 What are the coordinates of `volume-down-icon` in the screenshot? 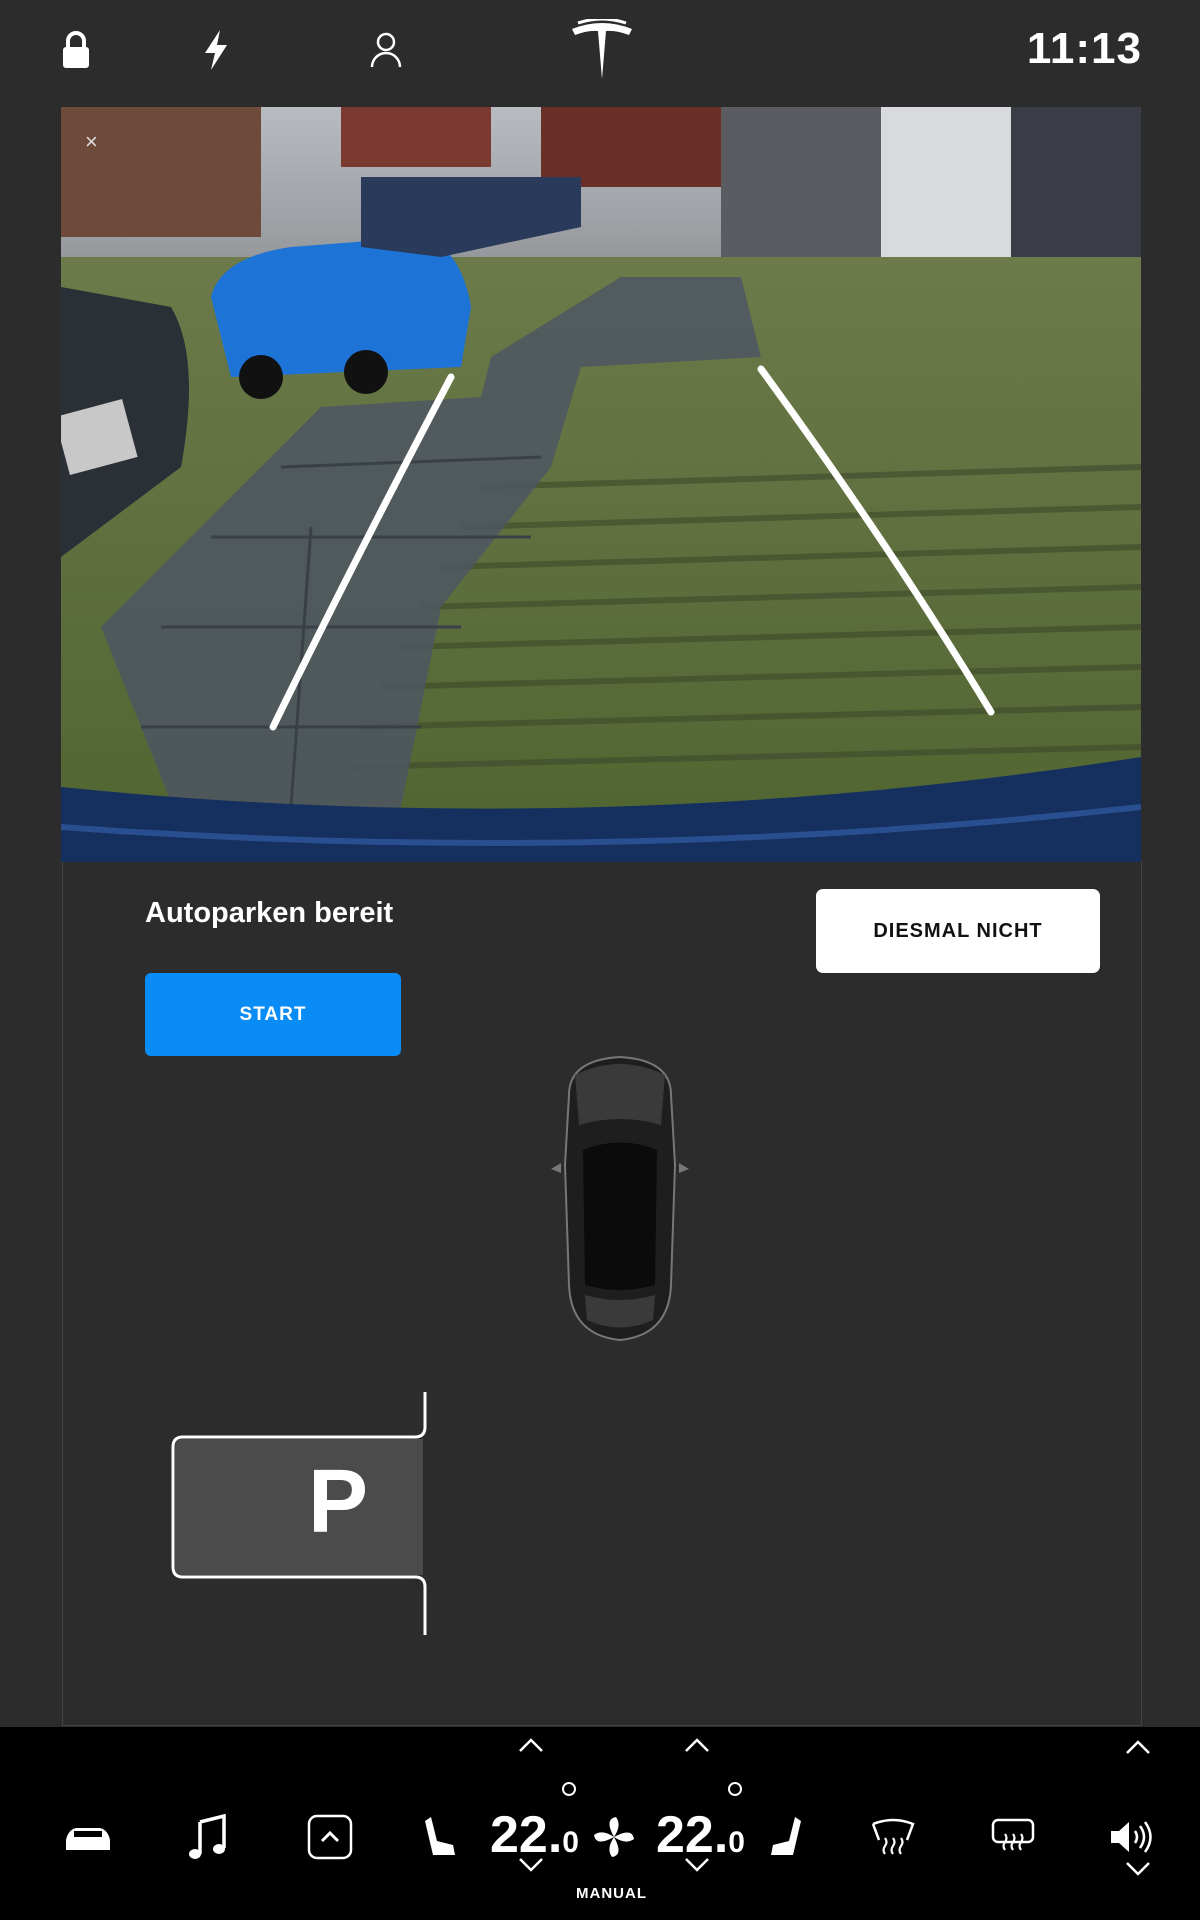 It's located at (1138, 1871).